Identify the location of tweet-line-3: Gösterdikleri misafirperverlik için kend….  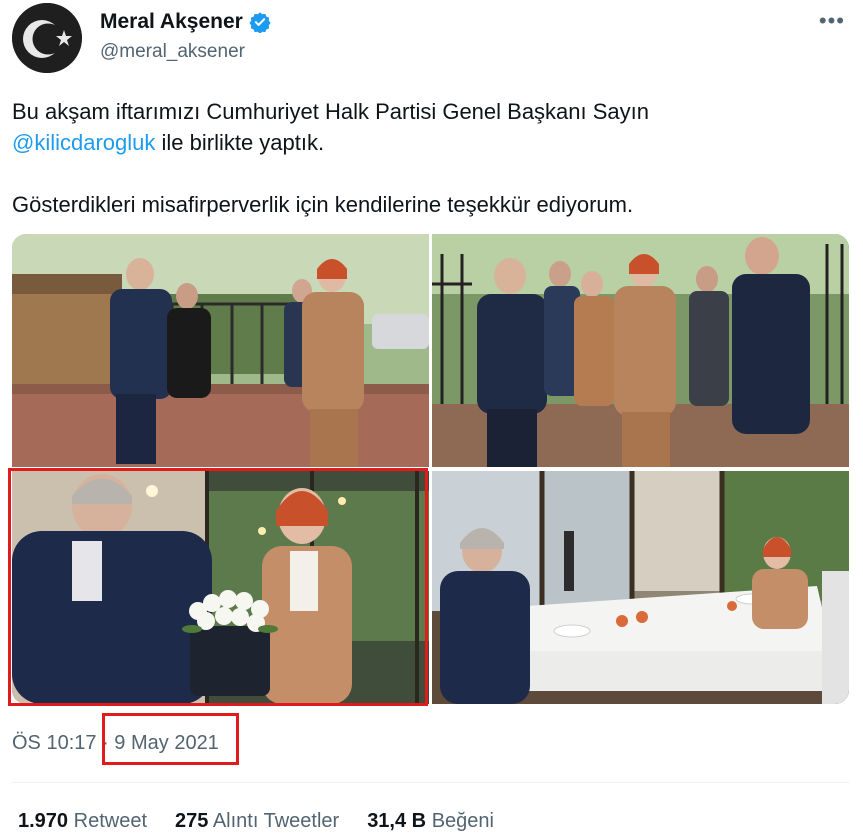
(323, 204).